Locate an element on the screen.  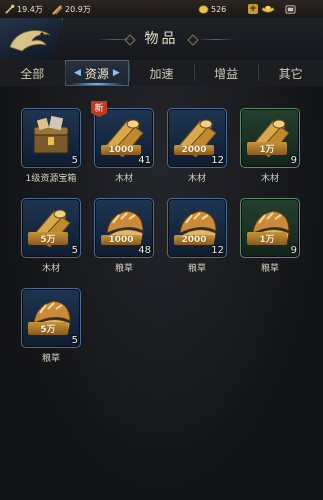
item-wood-50k: 5万 5 木材 is located at coordinates (51, 236).